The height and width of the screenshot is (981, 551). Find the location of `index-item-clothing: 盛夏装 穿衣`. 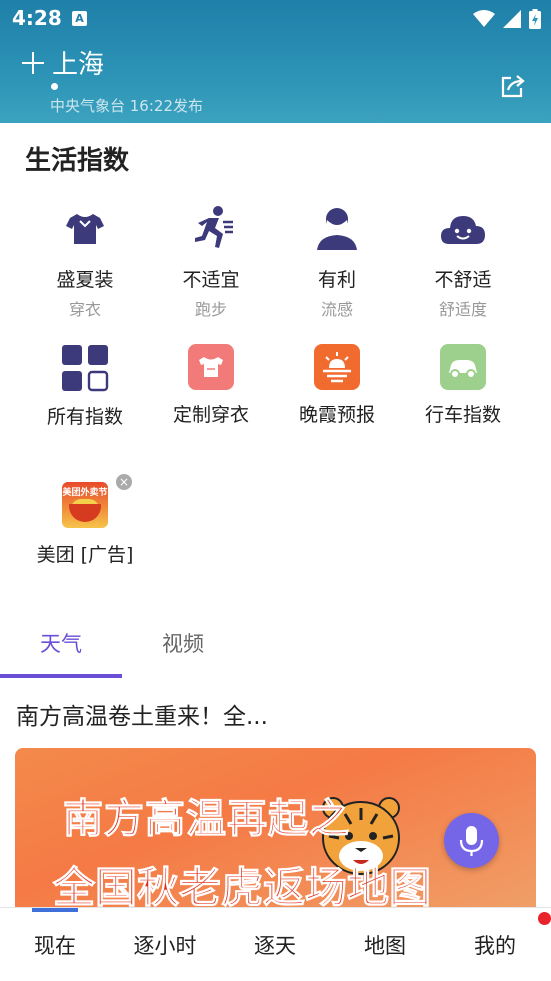

index-item-clothing: 盛夏装 穿衣 is located at coordinates (85, 262).